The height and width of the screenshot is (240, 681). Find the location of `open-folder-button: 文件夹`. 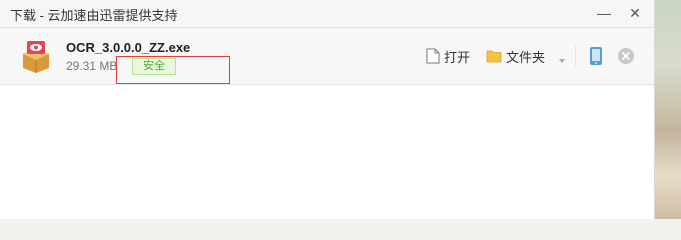

open-folder-button: 文件夹 is located at coordinates (515, 56).